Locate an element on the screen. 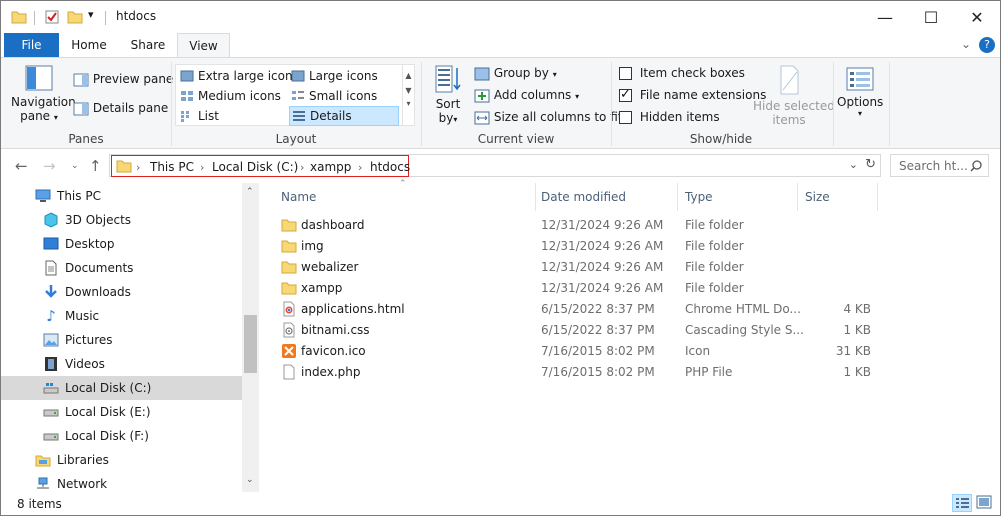 Image resolution: width=1001 pixels, height=516 pixels. drive-icon is located at coordinates (51, 388).